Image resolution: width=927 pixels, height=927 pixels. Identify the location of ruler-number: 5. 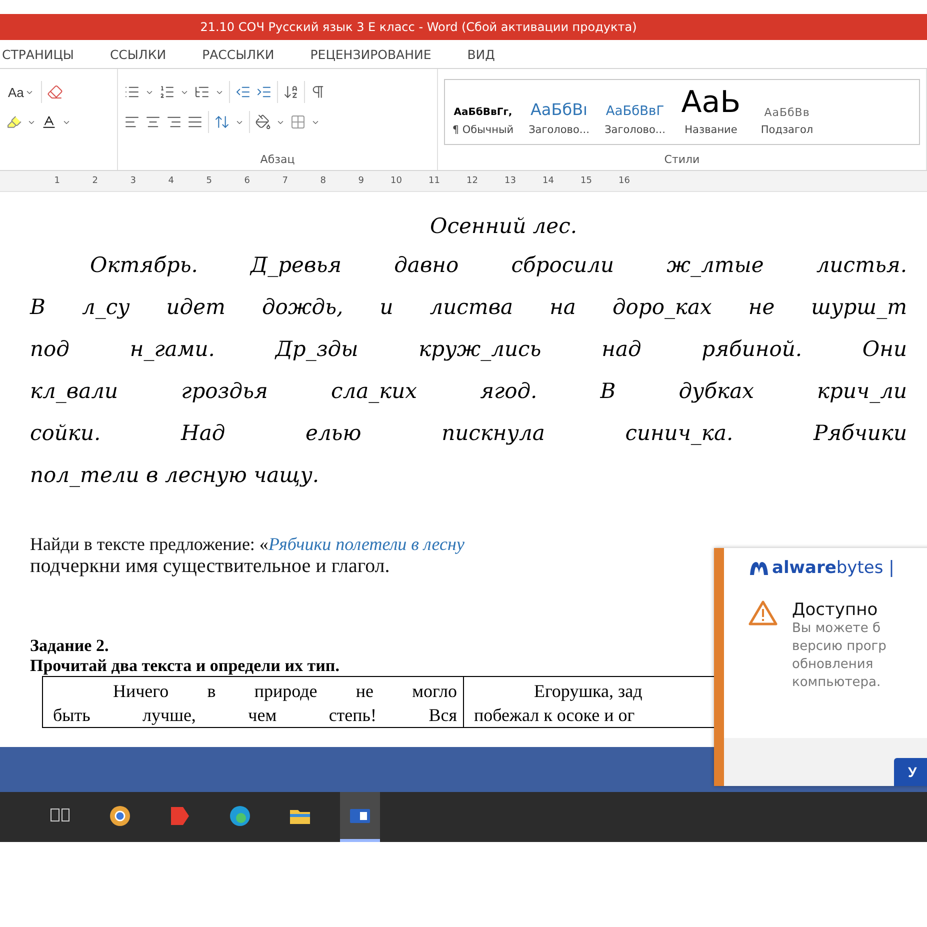
(208, 181).